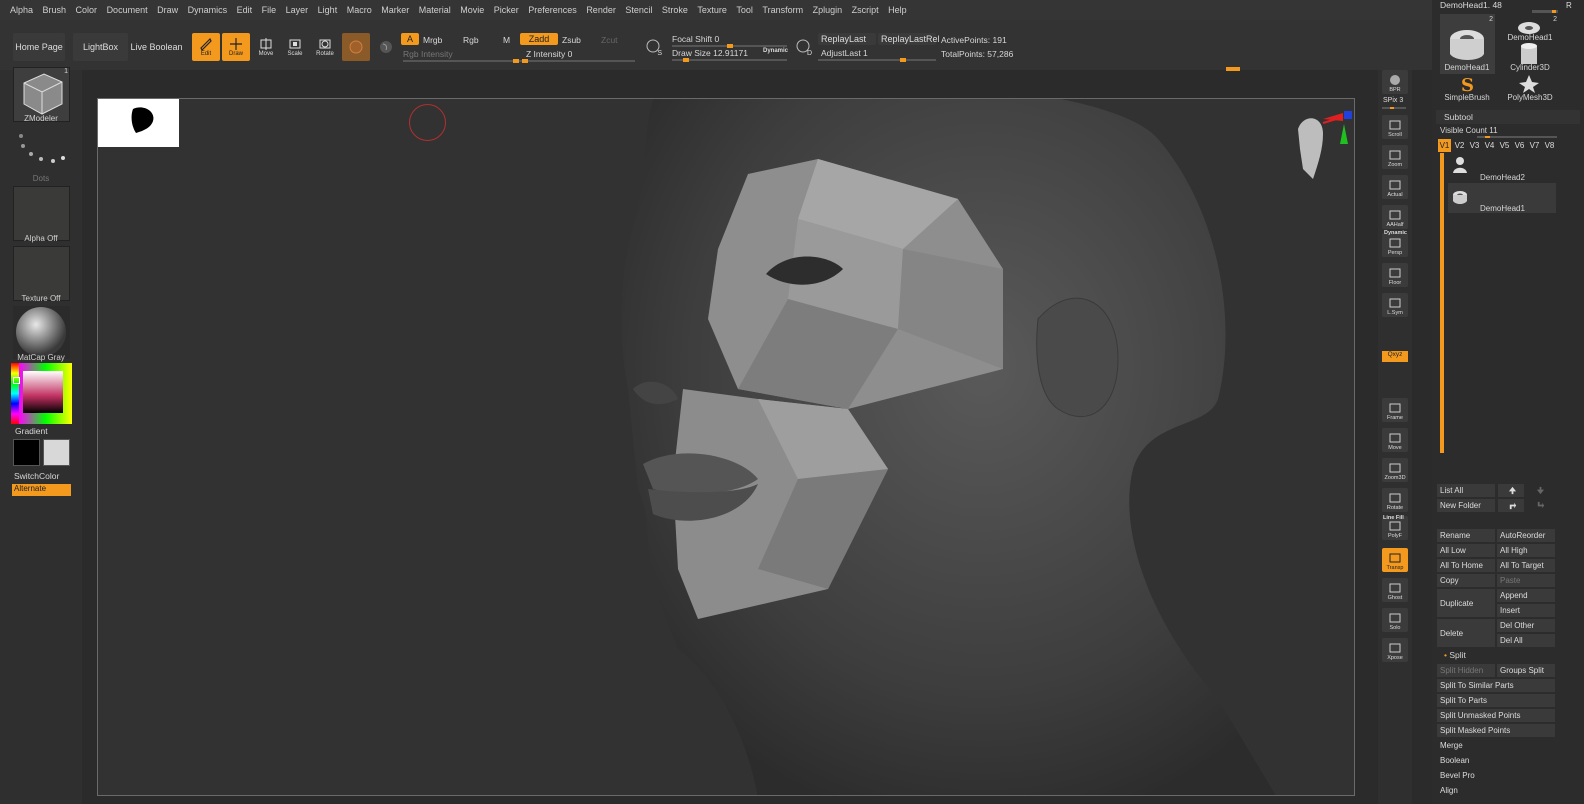 The image size is (1584, 804). Describe the element at coordinates (1517, 137) in the screenshot. I see `visible-count-slider` at that location.